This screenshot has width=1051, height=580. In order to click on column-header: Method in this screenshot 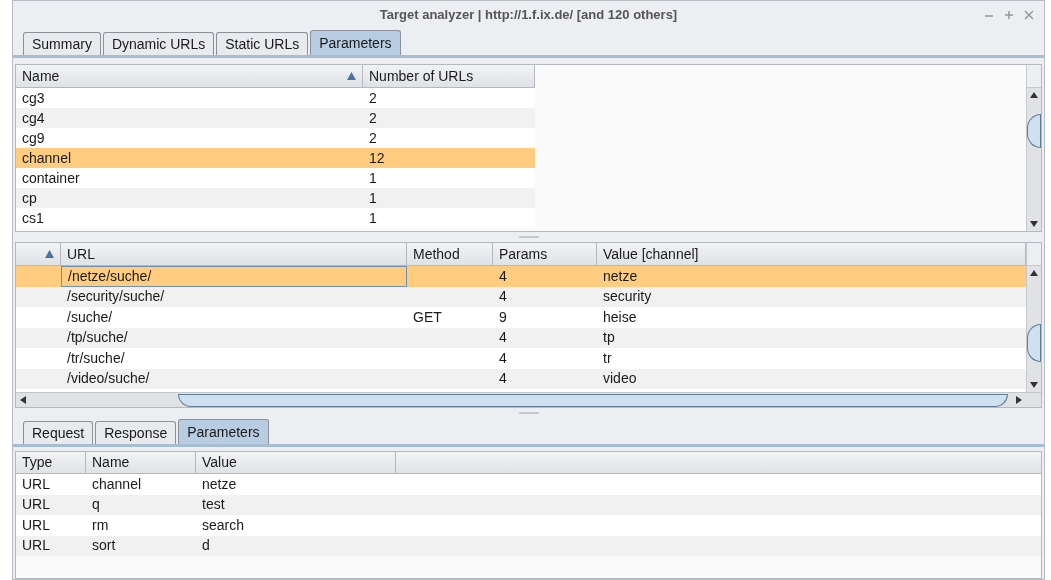, I will do `click(450, 254)`.